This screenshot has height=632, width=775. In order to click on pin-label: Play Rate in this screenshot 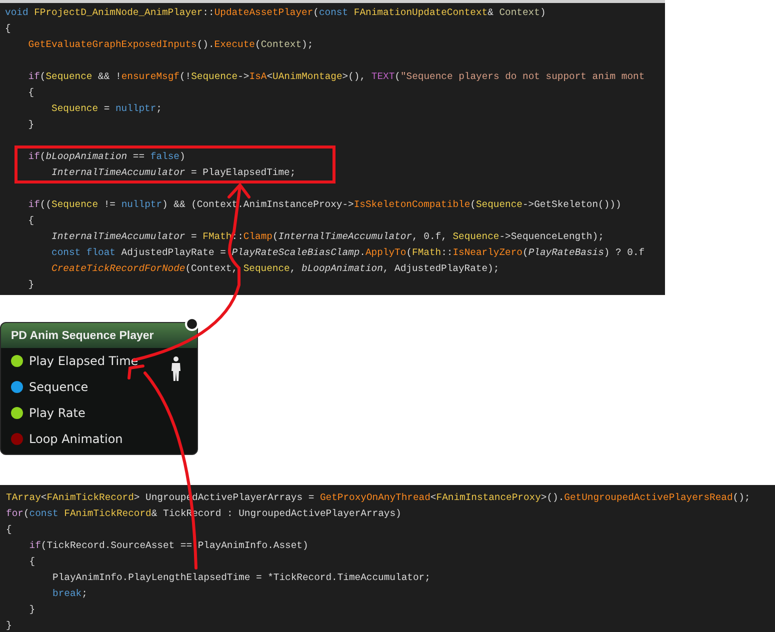, I will do `click(57, 413)`.